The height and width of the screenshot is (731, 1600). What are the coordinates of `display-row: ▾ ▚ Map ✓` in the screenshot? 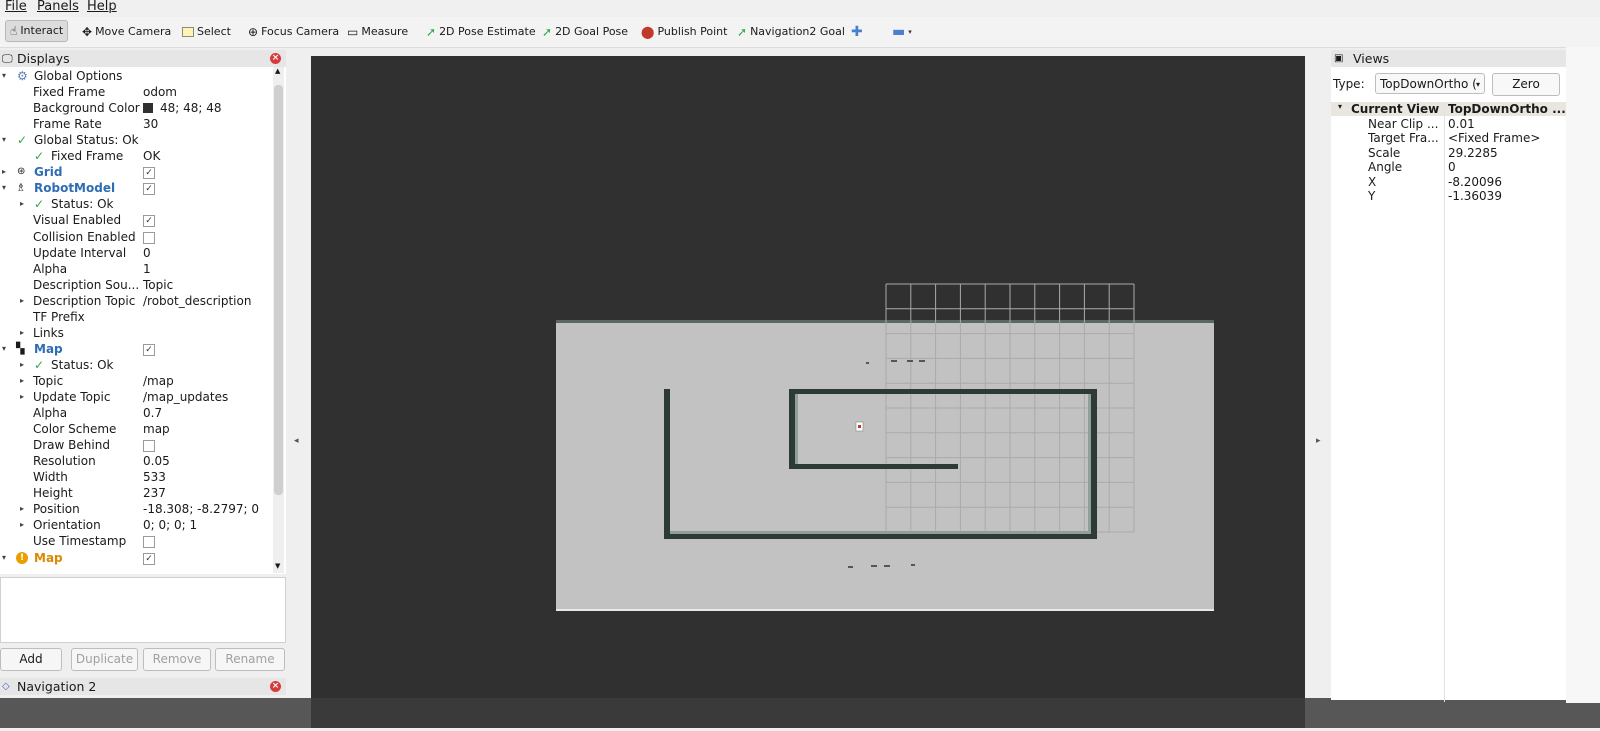 It's located at (136, 349).